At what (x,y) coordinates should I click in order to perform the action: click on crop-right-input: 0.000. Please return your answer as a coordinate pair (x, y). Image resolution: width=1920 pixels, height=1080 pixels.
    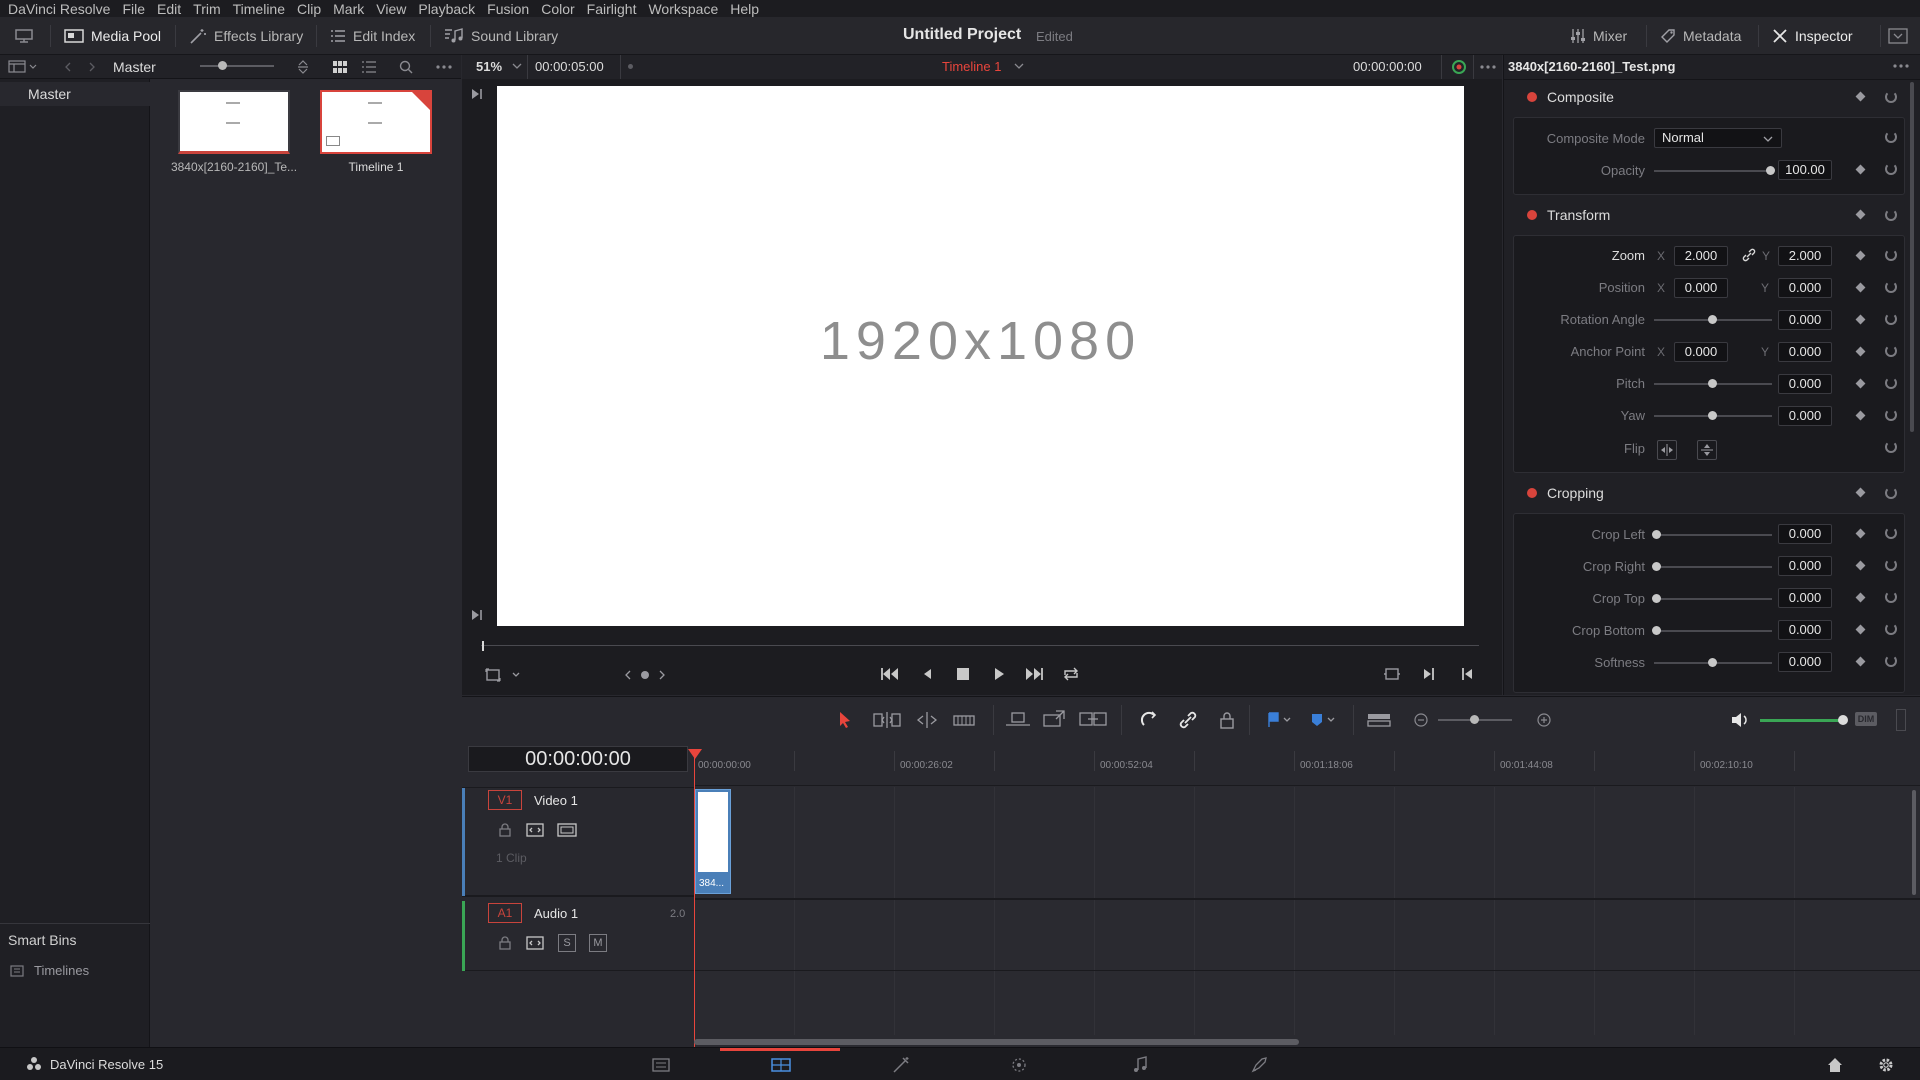
    Looking at the image, I should click on (1805, 566).